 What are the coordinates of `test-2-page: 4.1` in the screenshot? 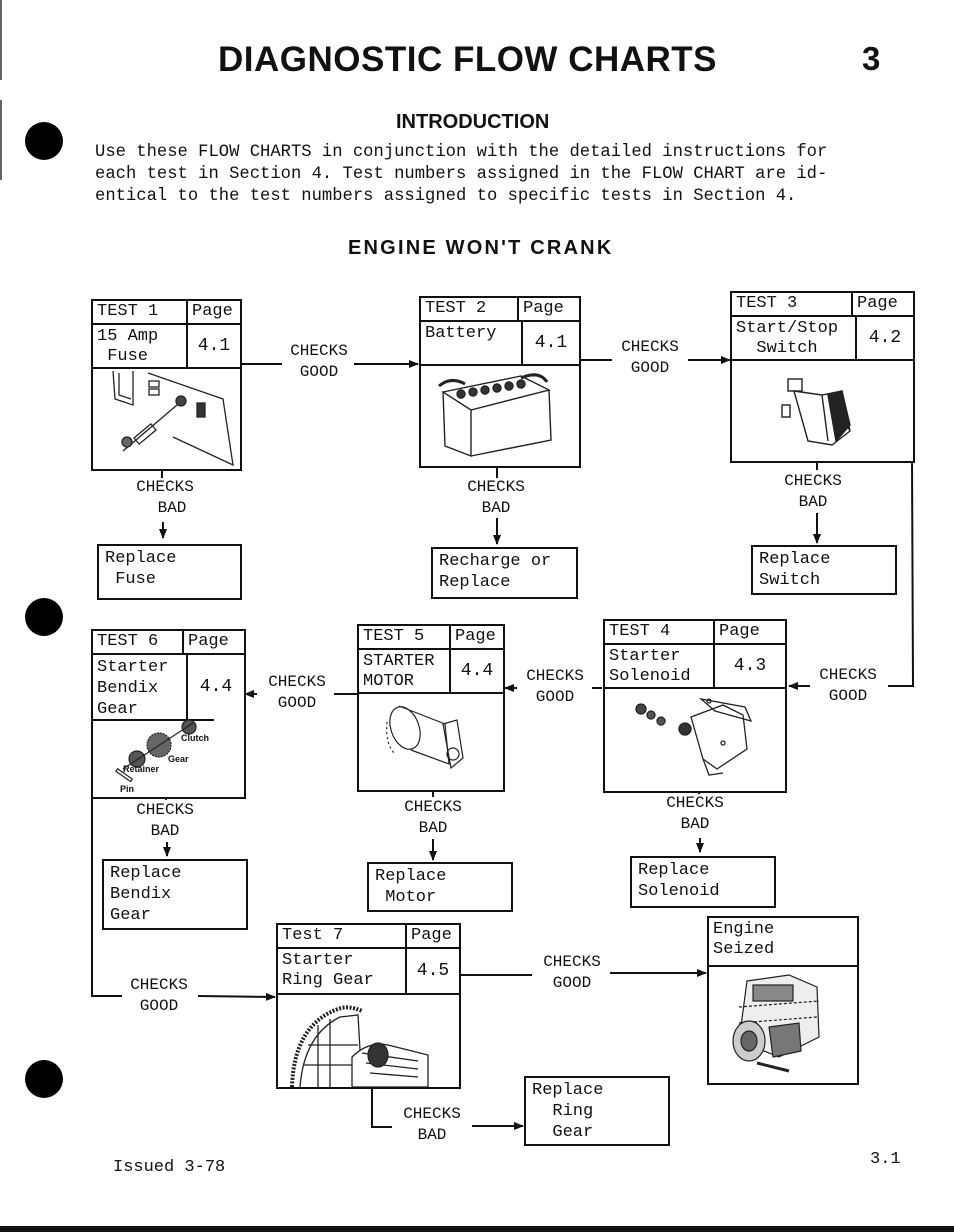 It's located at (551, 343).